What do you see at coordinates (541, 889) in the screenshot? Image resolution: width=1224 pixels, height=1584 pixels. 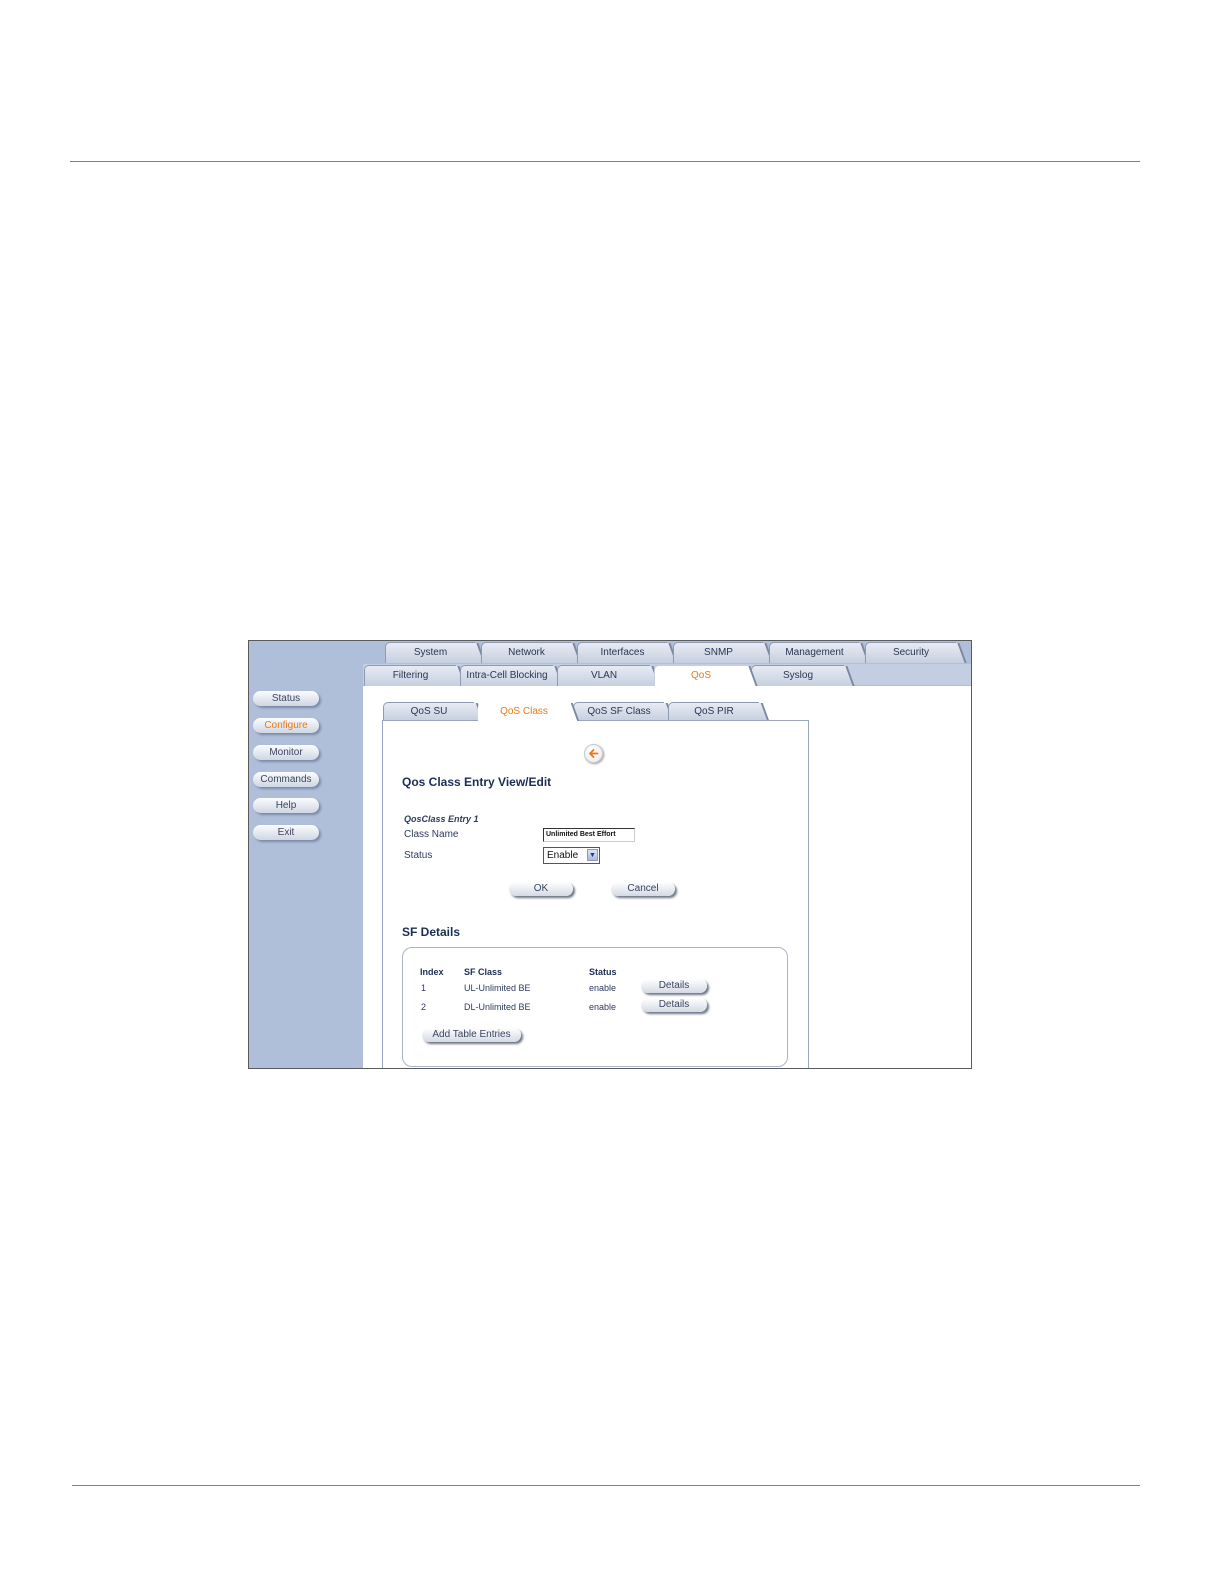 I see `ok-button: OK` at bounding box center [541, 889].